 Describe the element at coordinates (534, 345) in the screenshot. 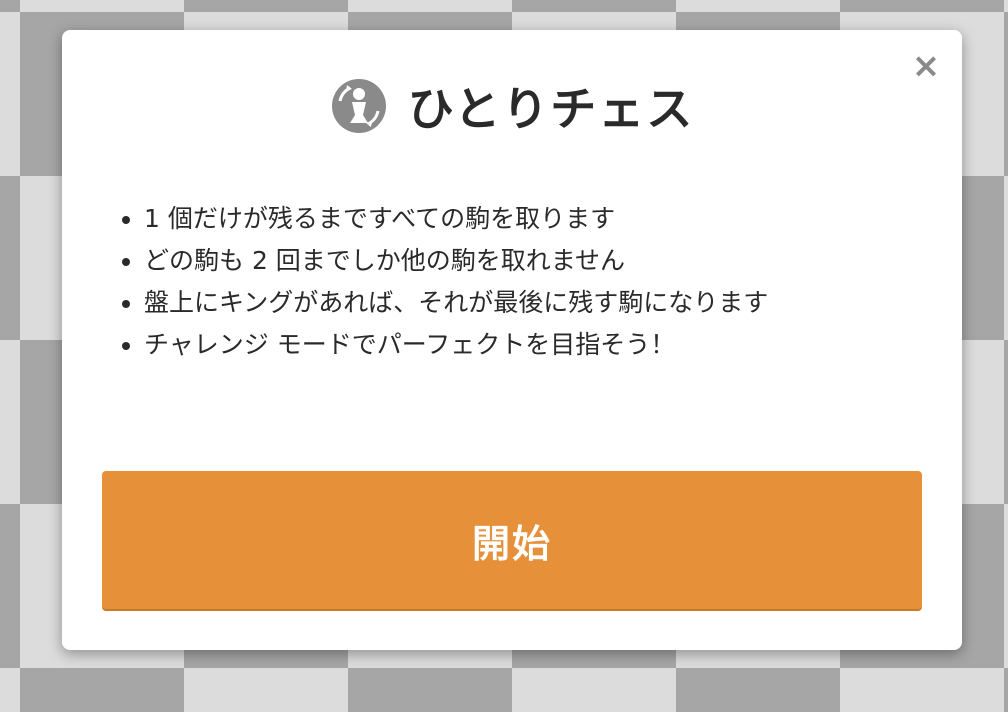

I see `rule-item: チャレンジ モードでパーフェクトを目指そう！` at that location.